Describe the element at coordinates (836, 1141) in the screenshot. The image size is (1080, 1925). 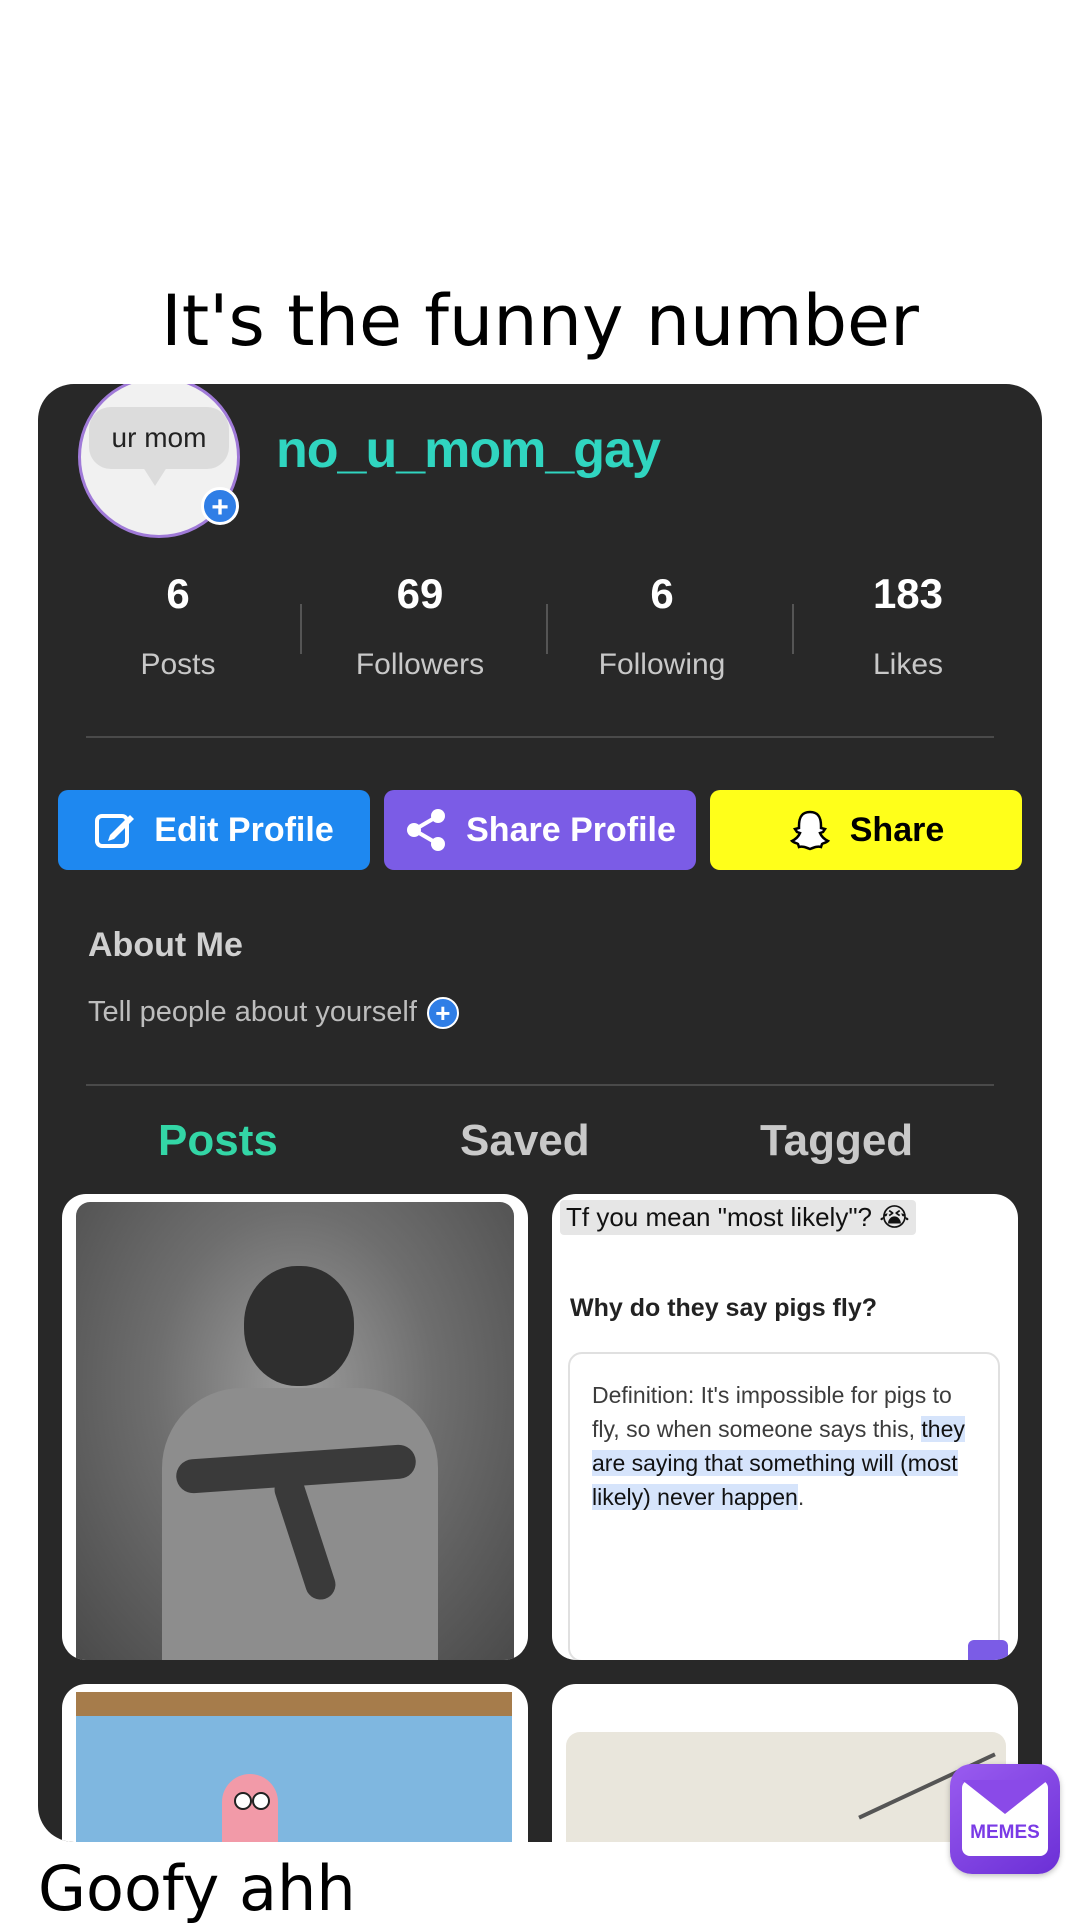
I see `tab-tagged: Tagged` at that location.